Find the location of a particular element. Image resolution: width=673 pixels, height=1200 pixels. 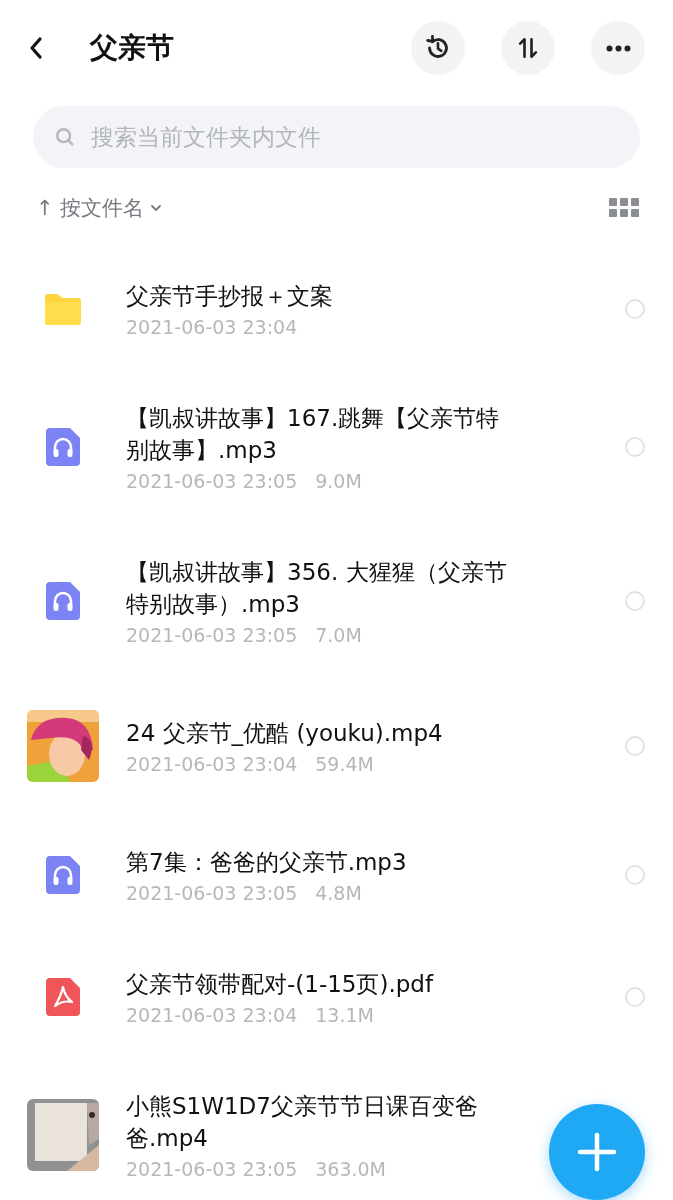

plus-icon is located at coordinates (597, 1152).